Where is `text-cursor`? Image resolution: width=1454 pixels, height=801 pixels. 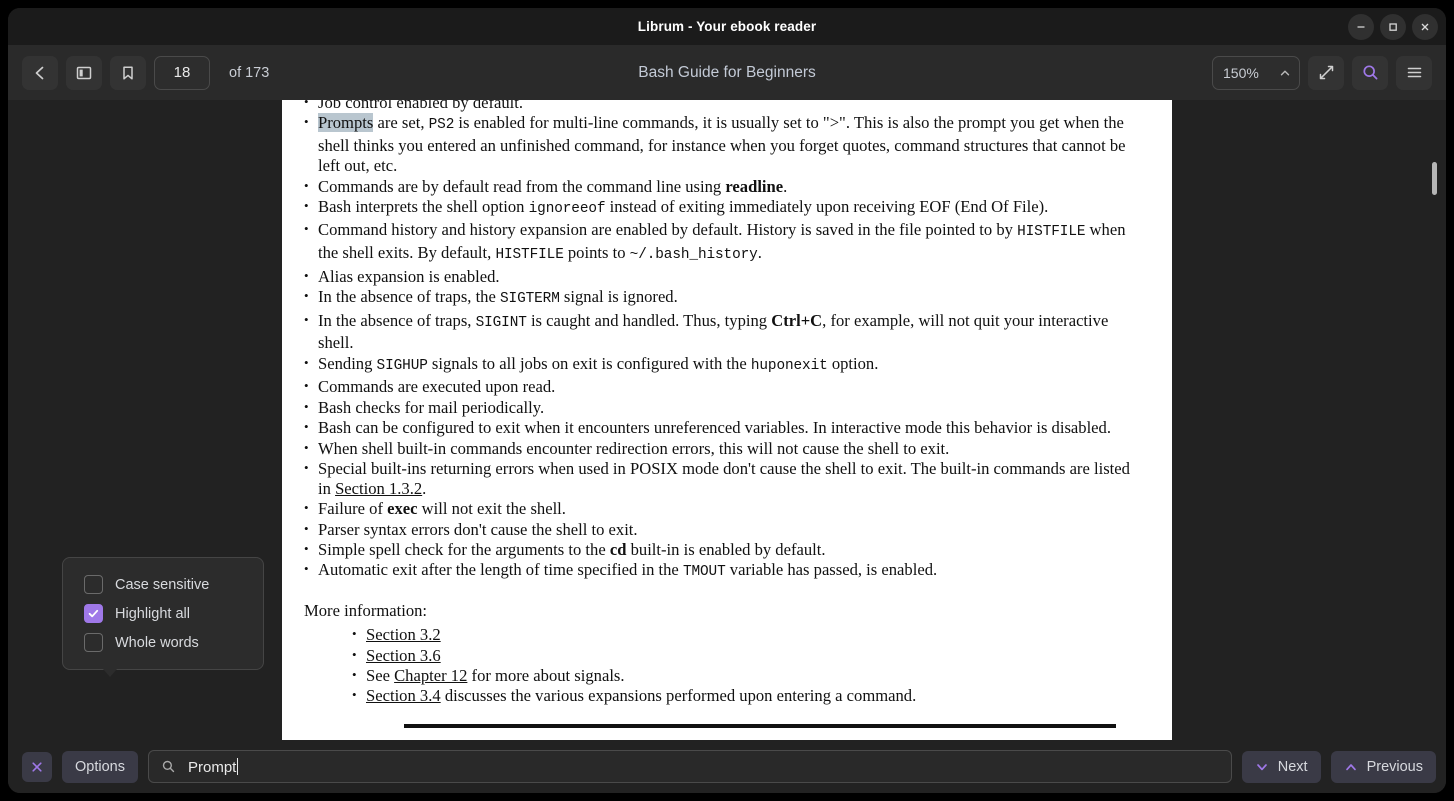
text-cursor is located at coordinates (238, 766).